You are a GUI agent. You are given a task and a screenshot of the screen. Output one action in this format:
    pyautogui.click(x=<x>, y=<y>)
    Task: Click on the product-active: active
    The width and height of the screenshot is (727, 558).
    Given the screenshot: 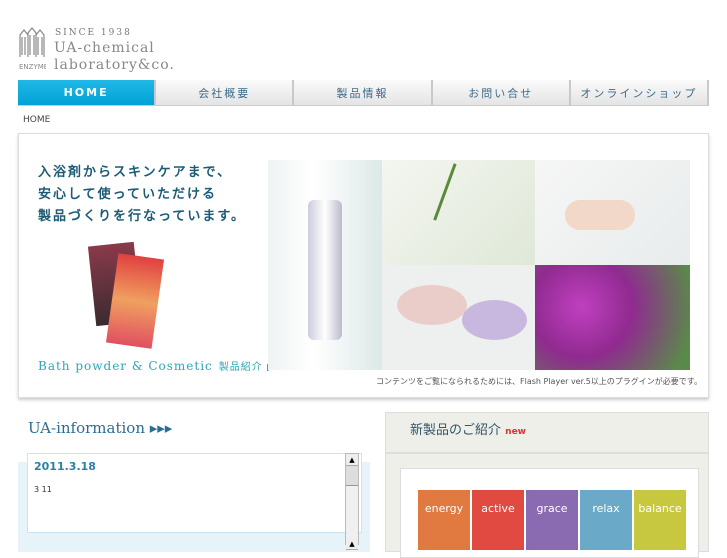 What is the action you would take?
    pyautogui.click(x=498, y=520)
    